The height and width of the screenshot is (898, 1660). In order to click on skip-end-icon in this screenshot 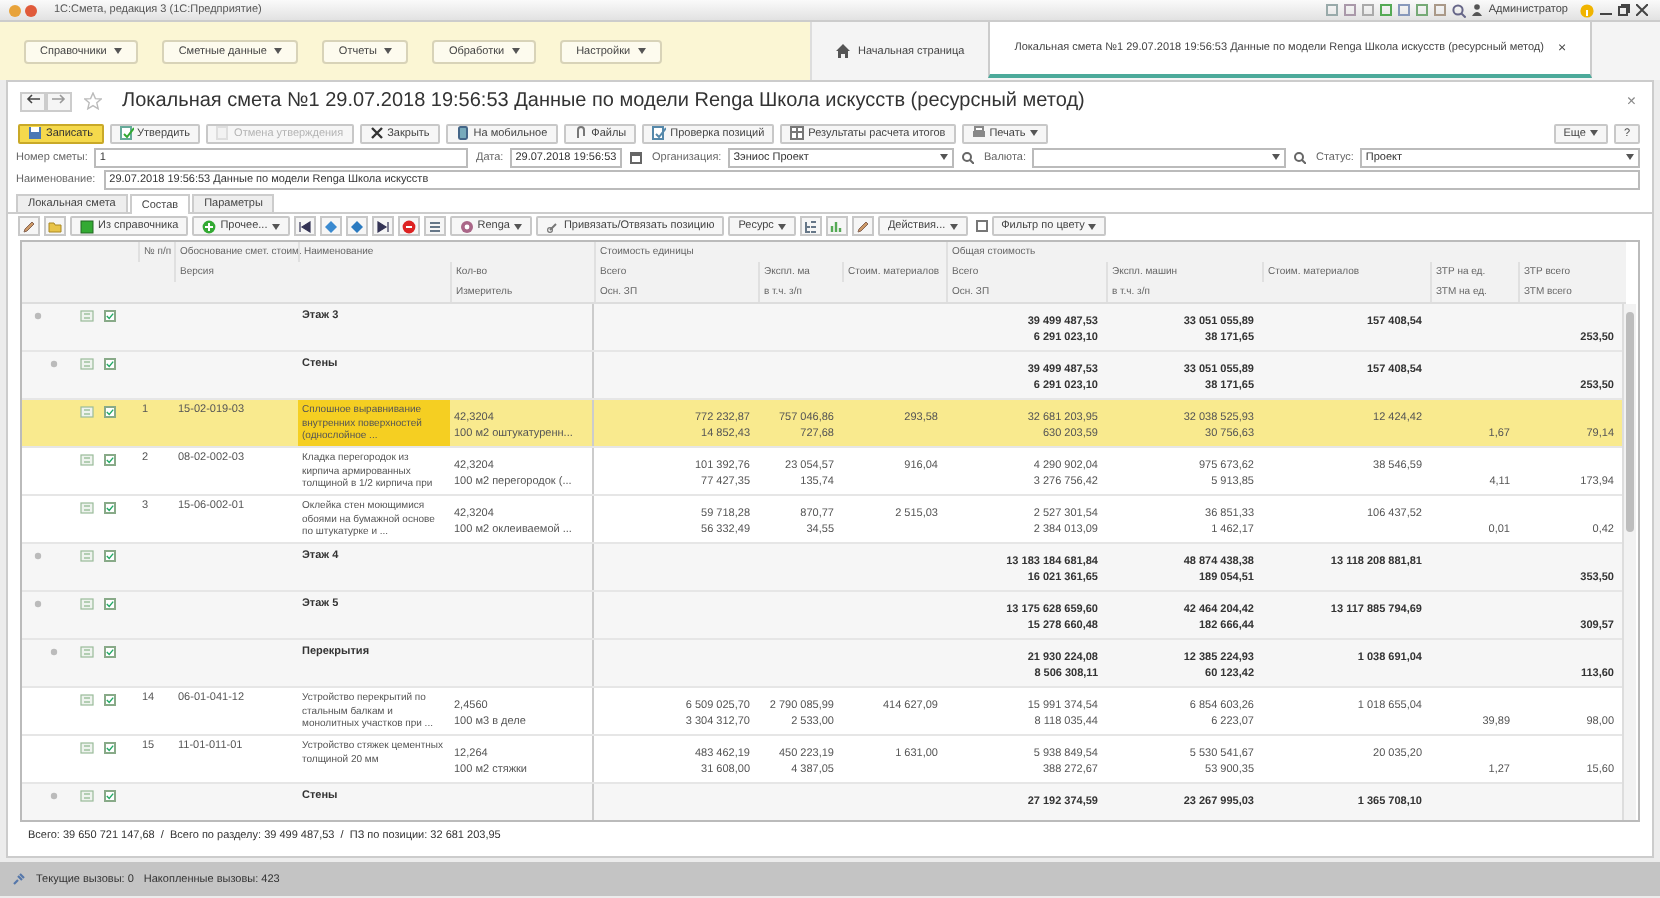, I will do `click(382, 226)`.